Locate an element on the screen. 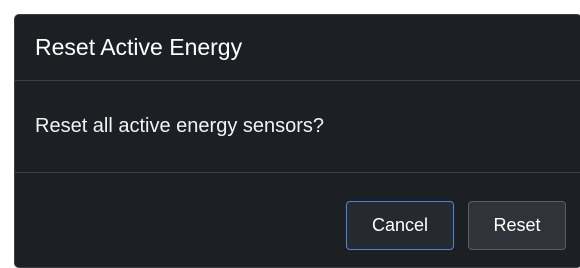 This screenshot has width=580, height=268. dialog-title: Reset Active Energy is located at coordinates (139, 47).